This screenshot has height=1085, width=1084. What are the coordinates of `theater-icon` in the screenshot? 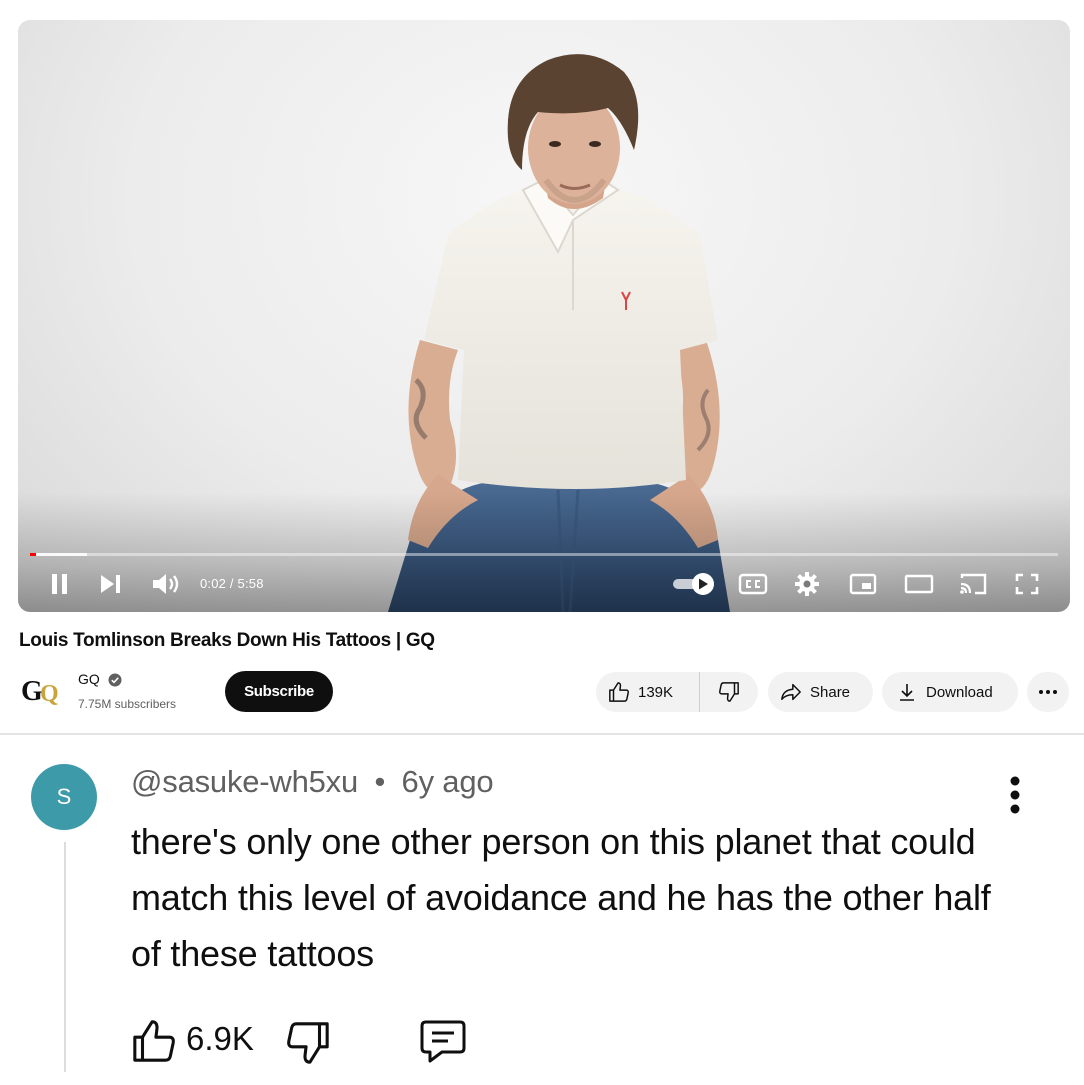 It's located at (919, 584).